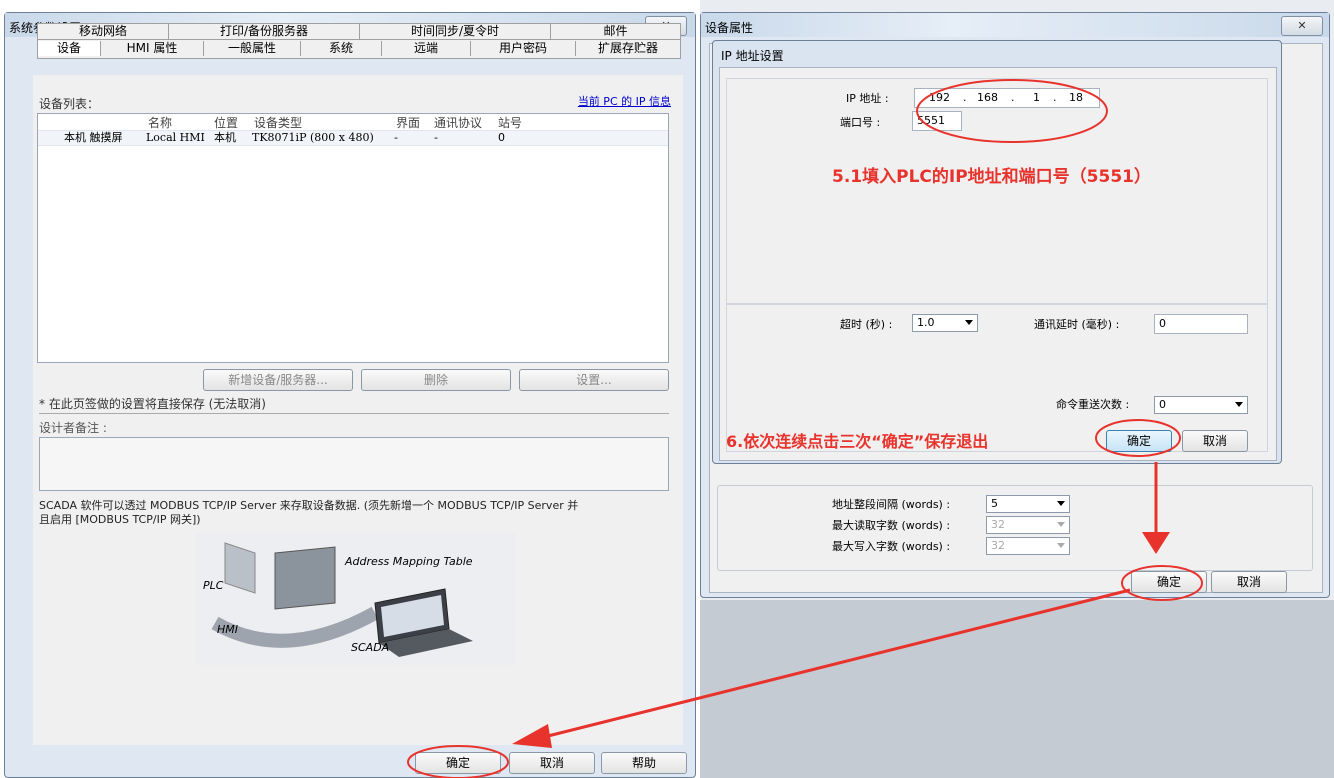  I want to click on cell-name-2: Local HMI, so click(175, 137).